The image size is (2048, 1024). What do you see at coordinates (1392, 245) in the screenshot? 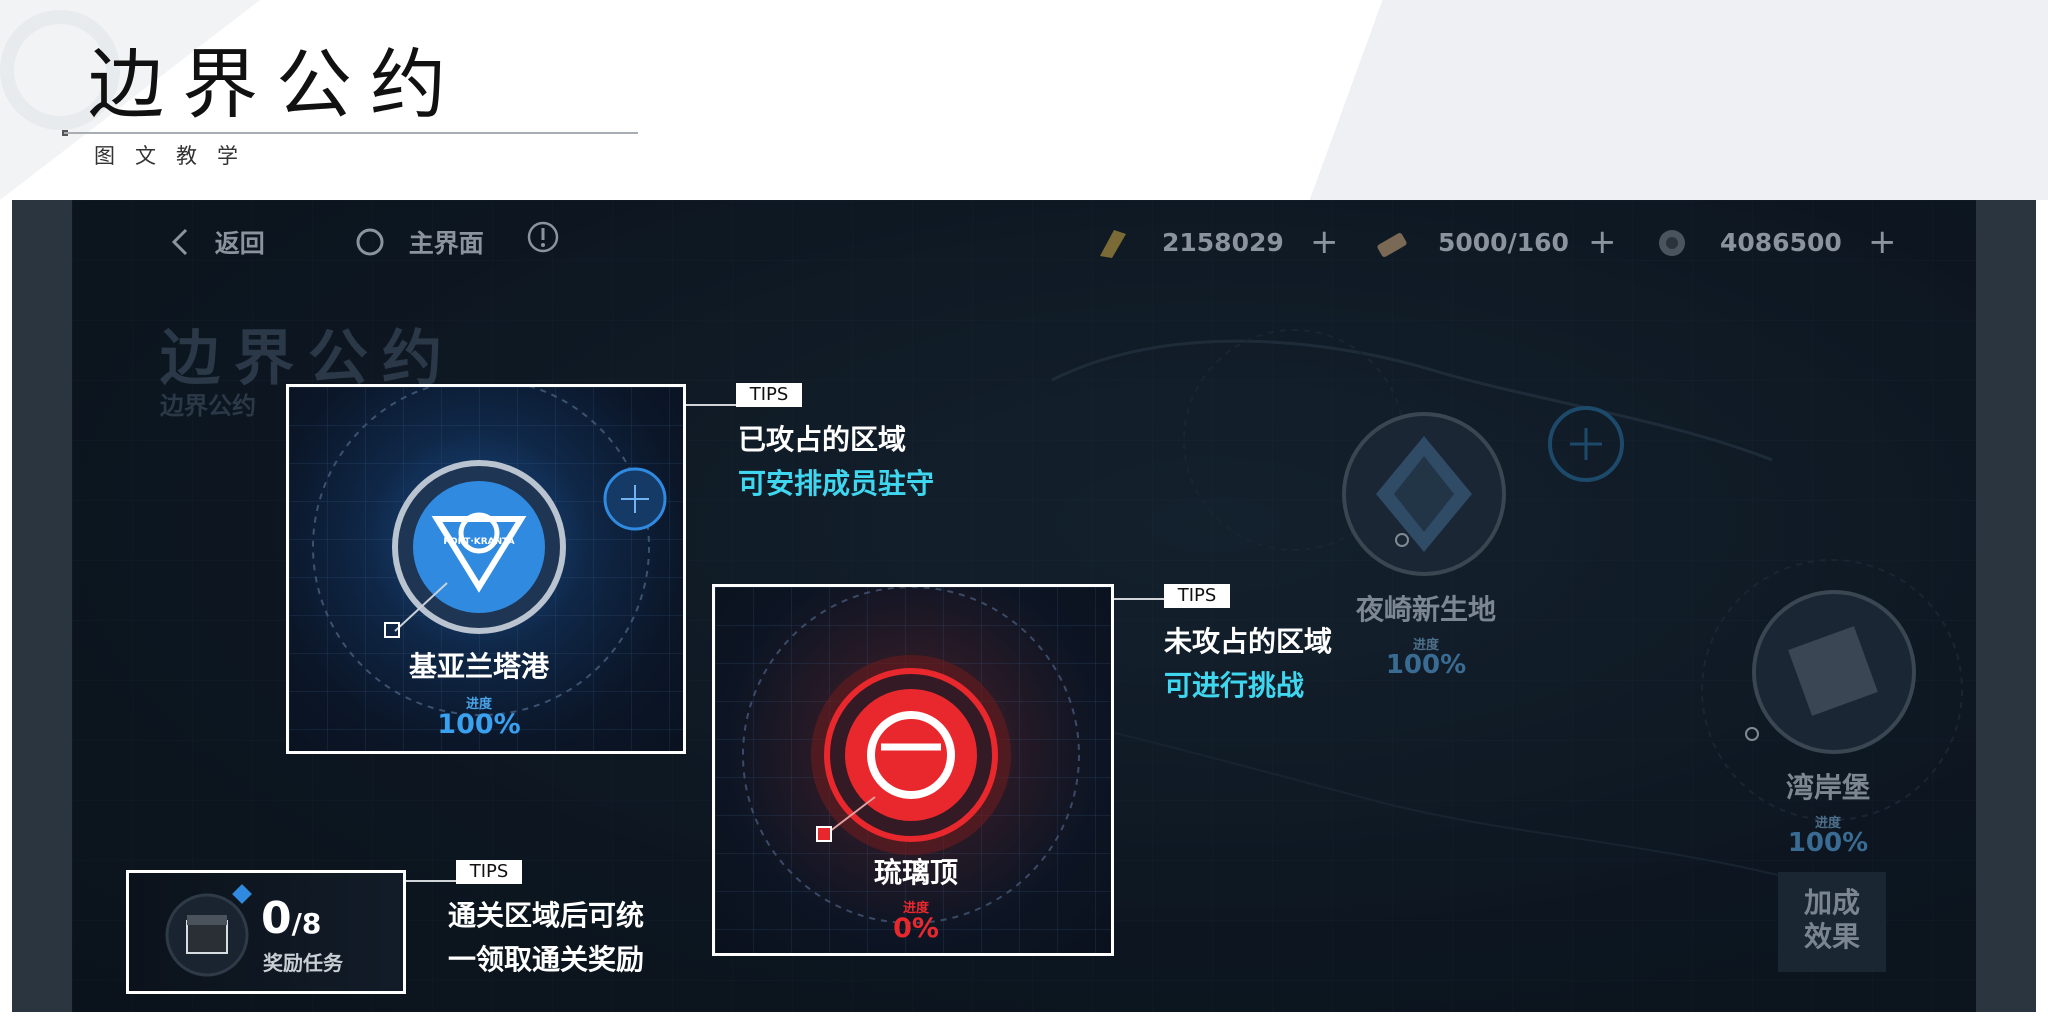
I see `resource2-icon` at bounding box center [1392, 245].